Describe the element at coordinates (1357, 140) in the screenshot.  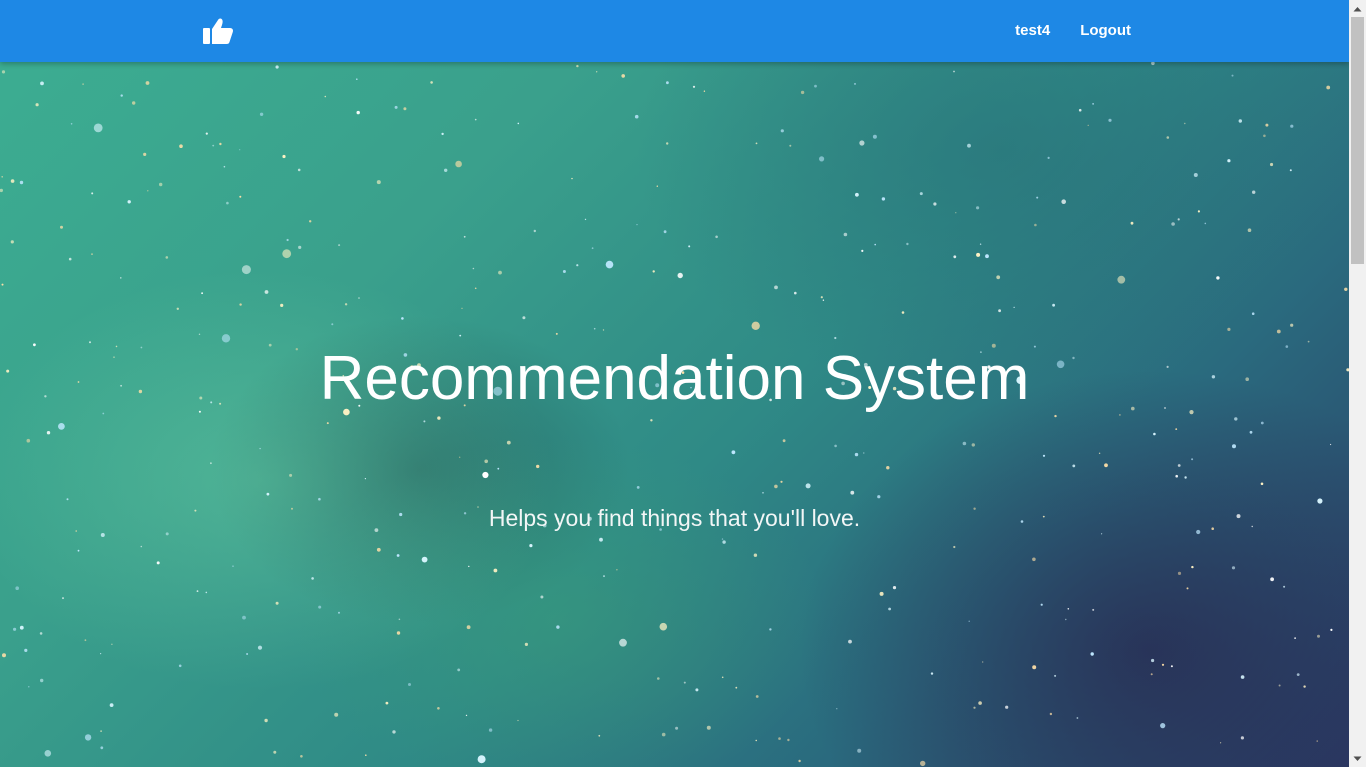
I see `scroll-thumb` at that location.